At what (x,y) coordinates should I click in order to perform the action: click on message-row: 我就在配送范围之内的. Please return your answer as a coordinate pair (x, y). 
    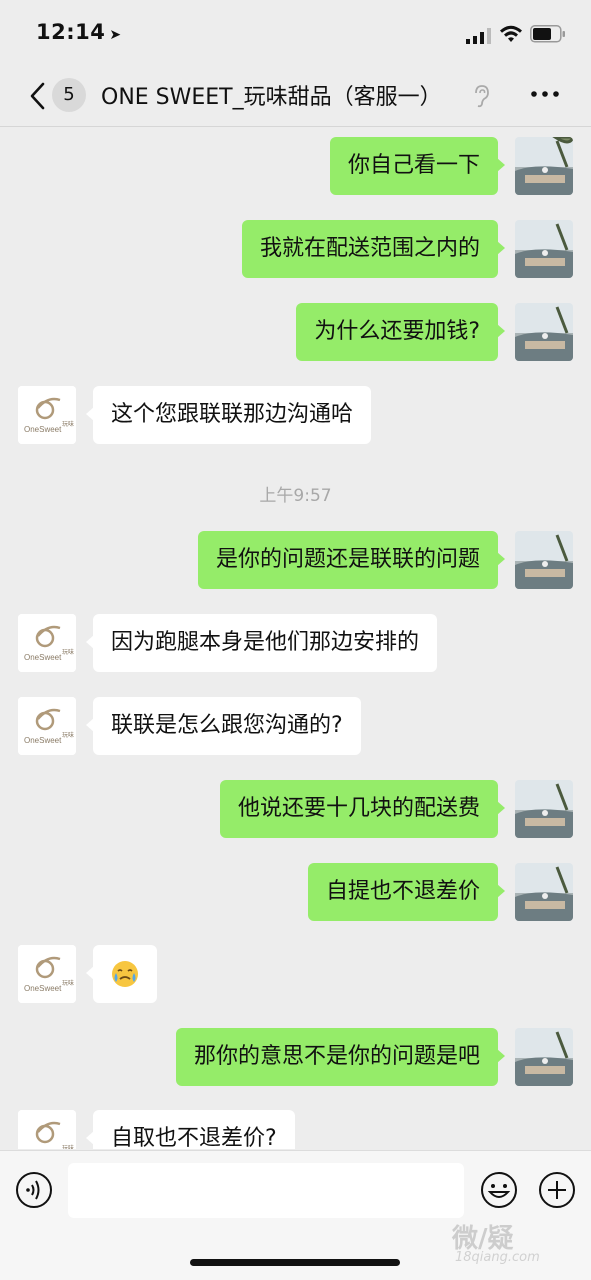
    Looking at the image, I should click on (295, 250).